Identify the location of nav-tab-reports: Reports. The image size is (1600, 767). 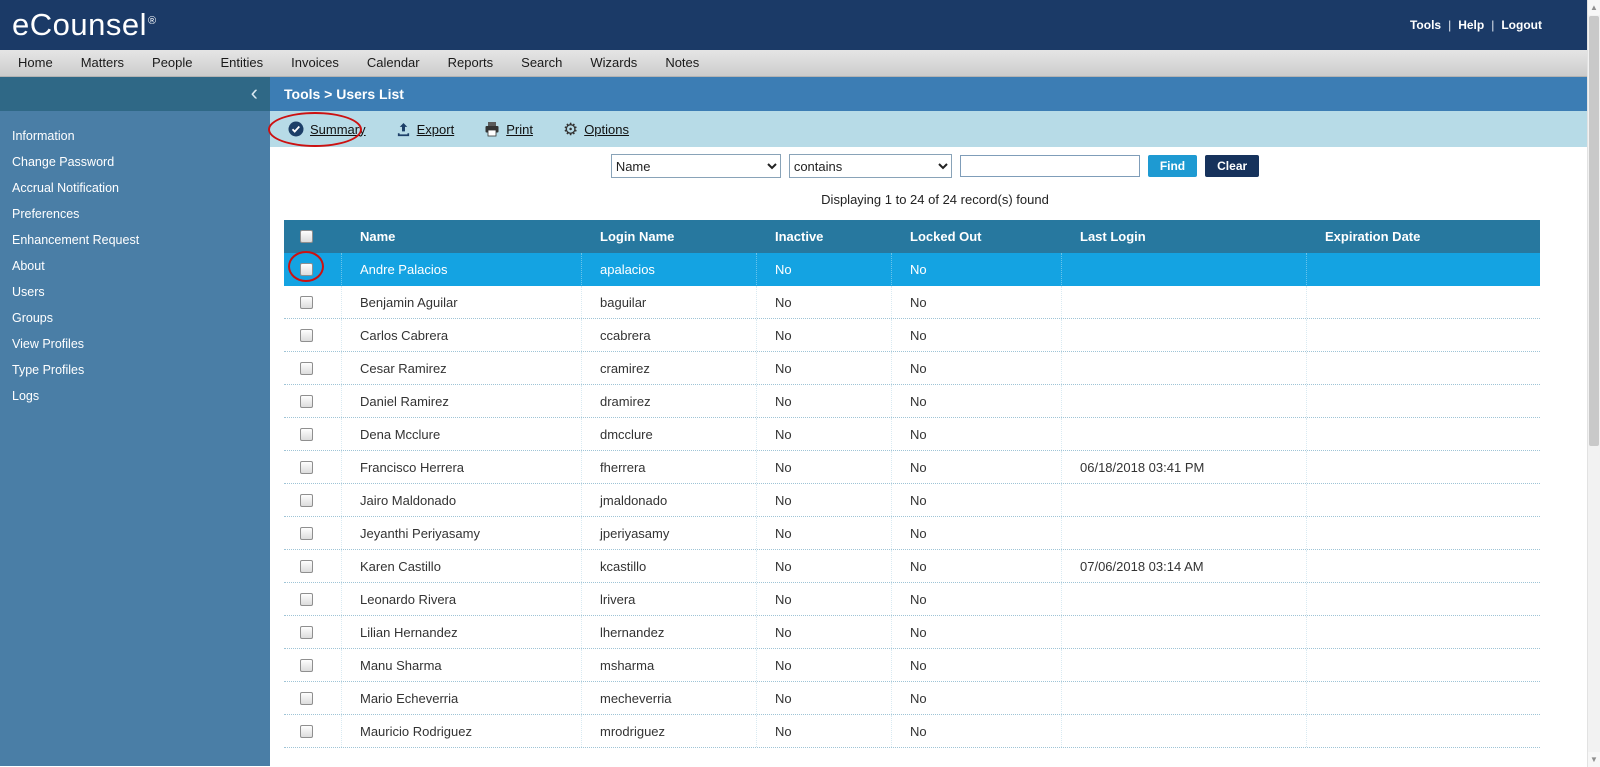
(471, 63).